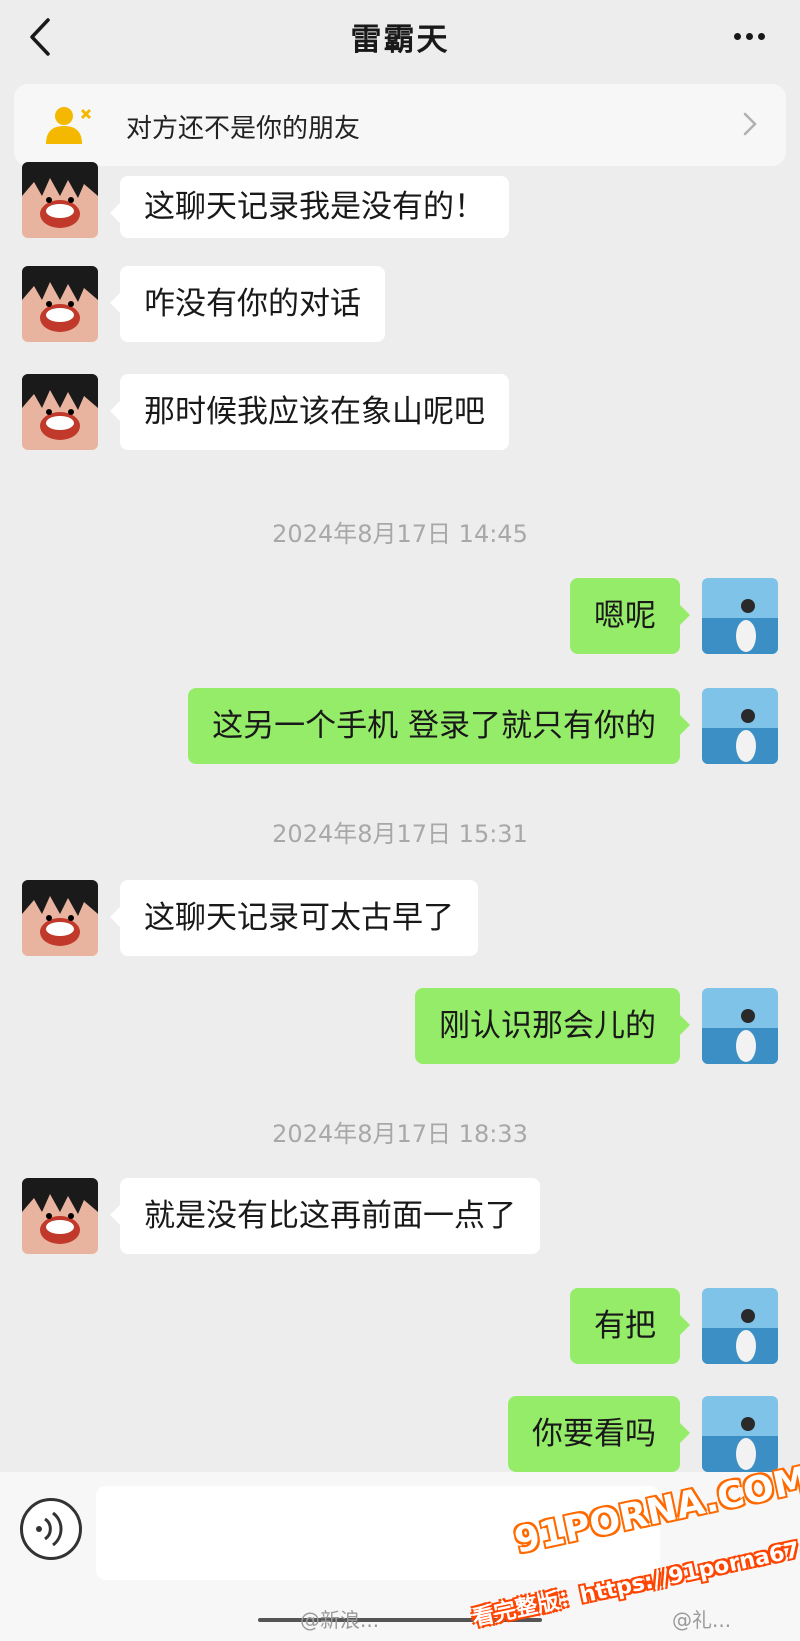  I want to click on more-dots-icon, so click(750, 36).